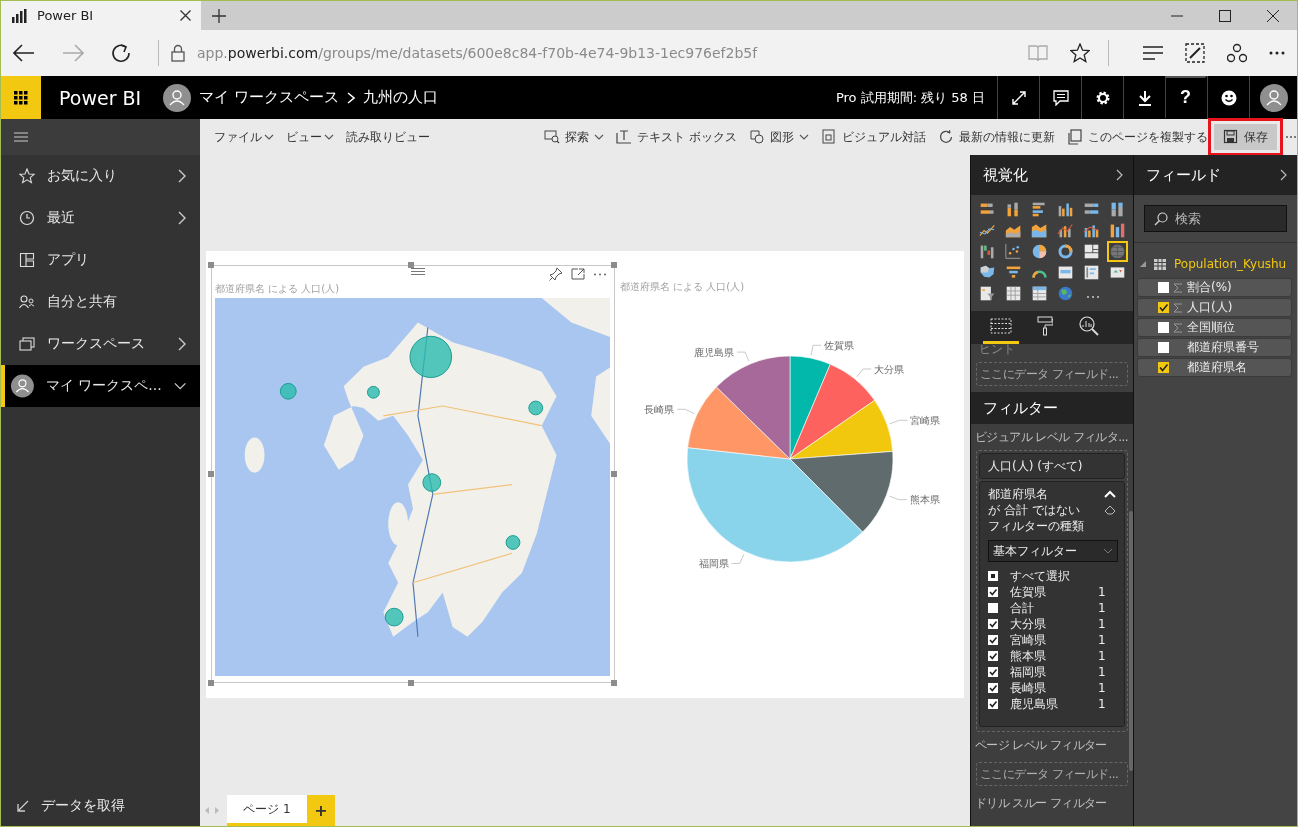  Describe the element at coordinates (267, 810) in the screenshot. I see `page-tab: ページ 1` at that location.